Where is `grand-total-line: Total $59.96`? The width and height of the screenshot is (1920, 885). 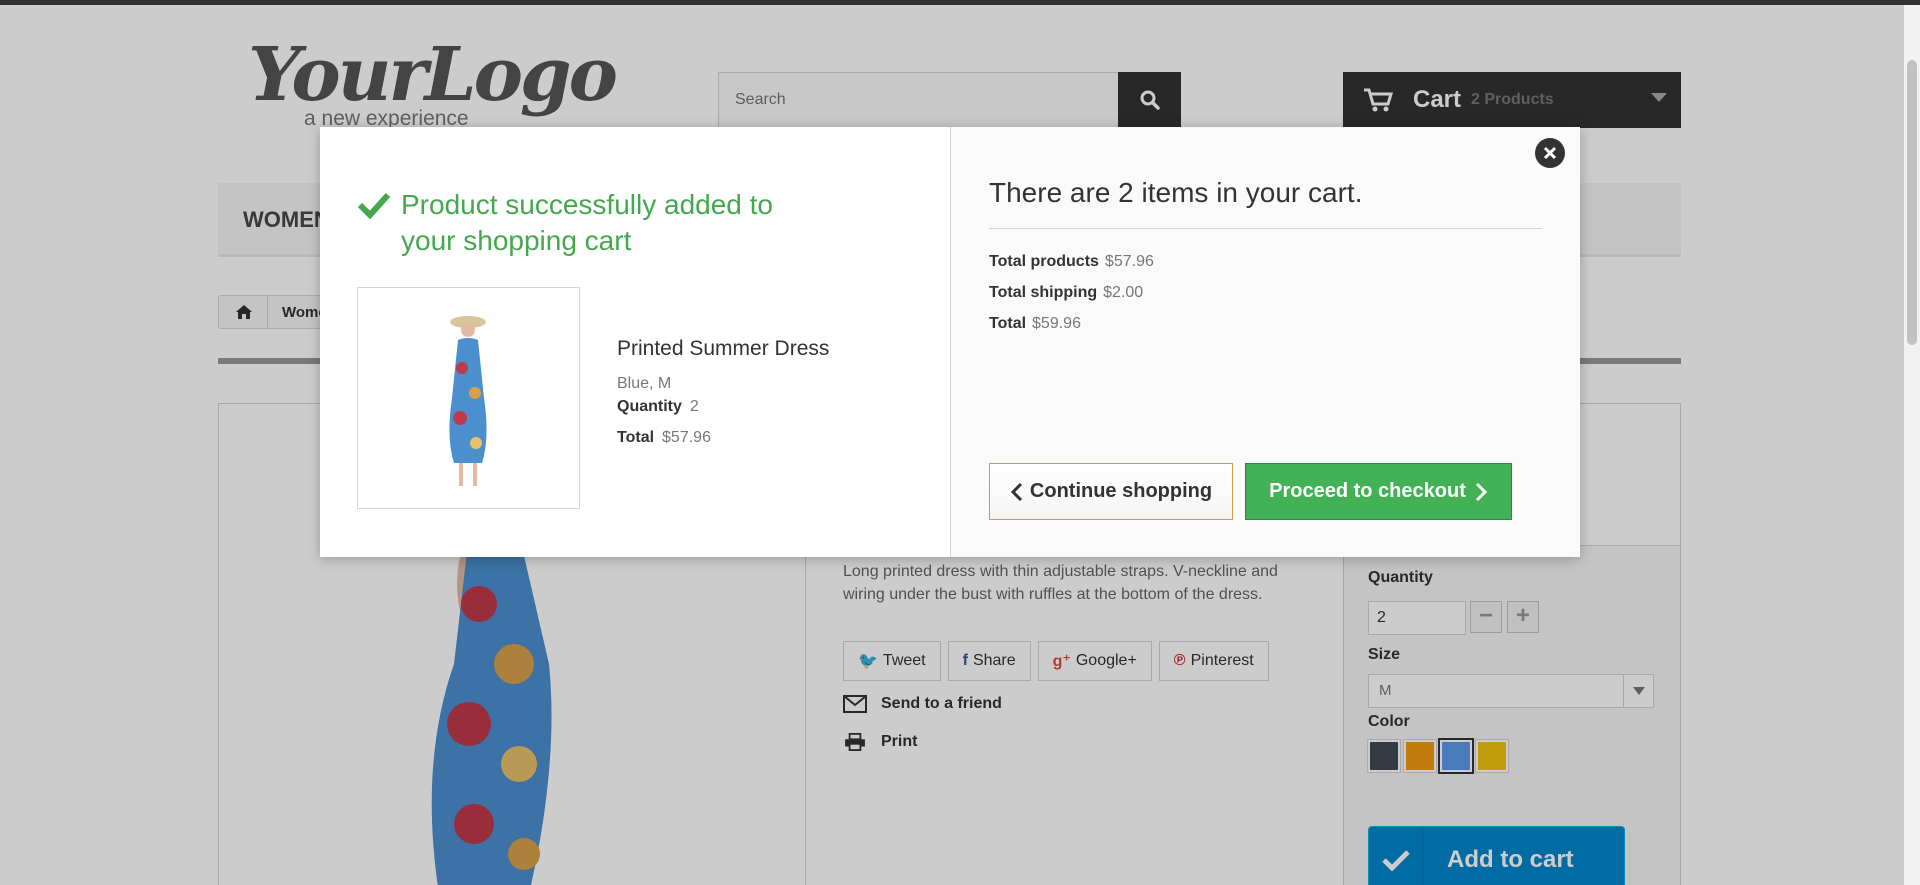 grand-total-line: Total $59.96 is located at coordinates (1035, 324).